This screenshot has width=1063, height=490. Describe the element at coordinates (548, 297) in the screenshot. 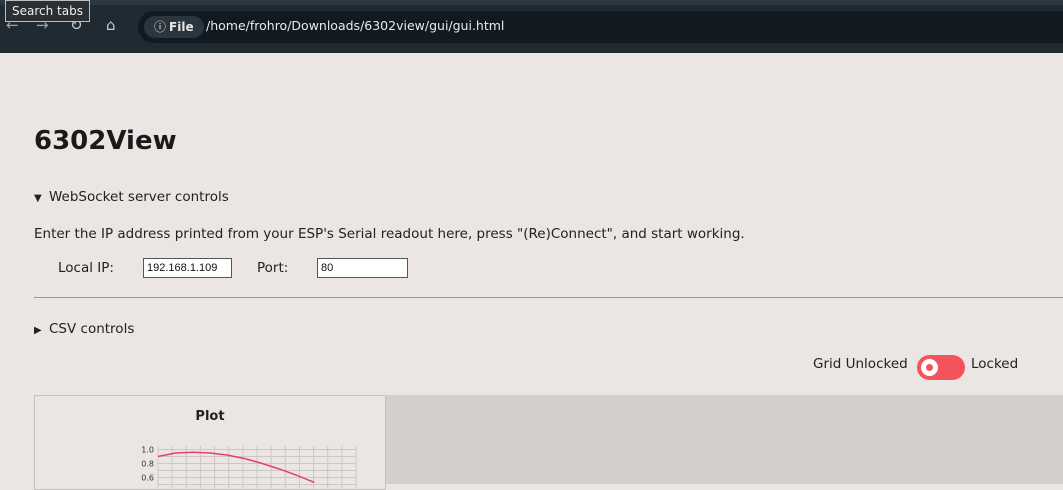

I see `section-divider` at that location.